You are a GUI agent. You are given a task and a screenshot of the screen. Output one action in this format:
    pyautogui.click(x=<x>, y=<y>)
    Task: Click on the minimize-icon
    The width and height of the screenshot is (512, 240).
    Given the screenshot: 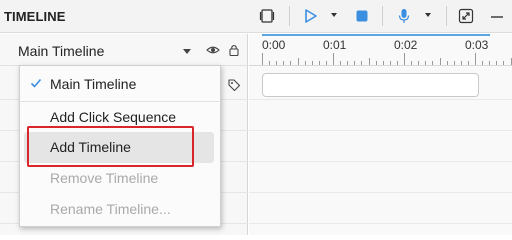 What is the action you would take?
    pyautogui.click(x=497, y=16)
    